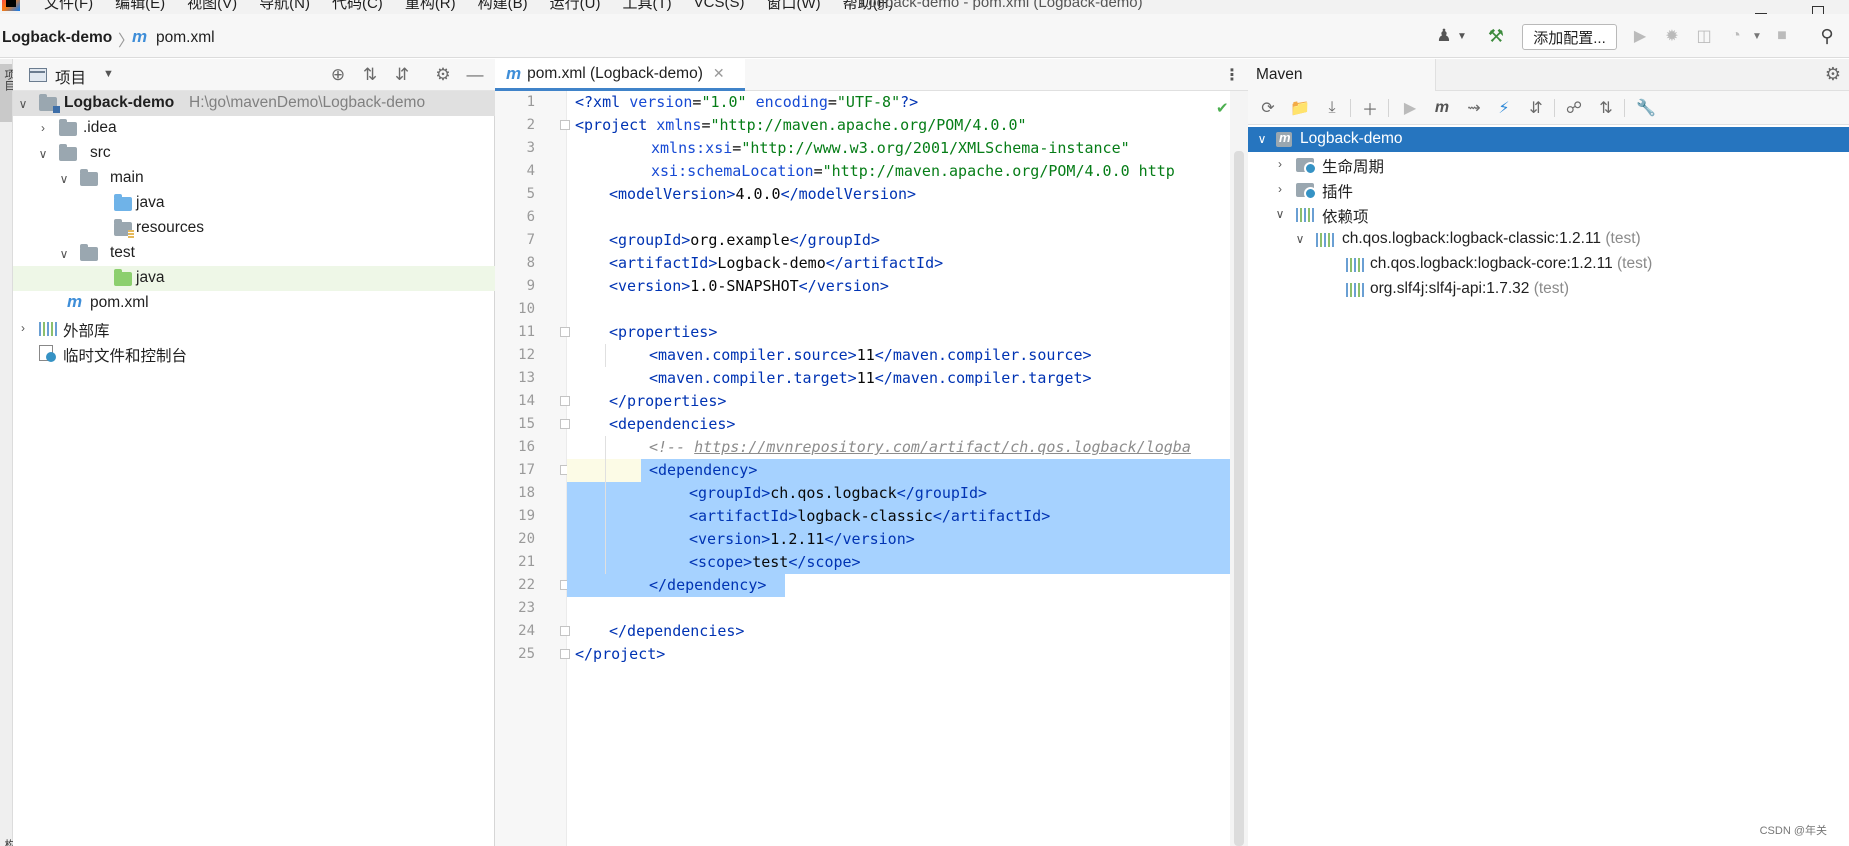  Describe the element at coordinates (605, 355) in the screenshot. I see `indent-guide` at that location.